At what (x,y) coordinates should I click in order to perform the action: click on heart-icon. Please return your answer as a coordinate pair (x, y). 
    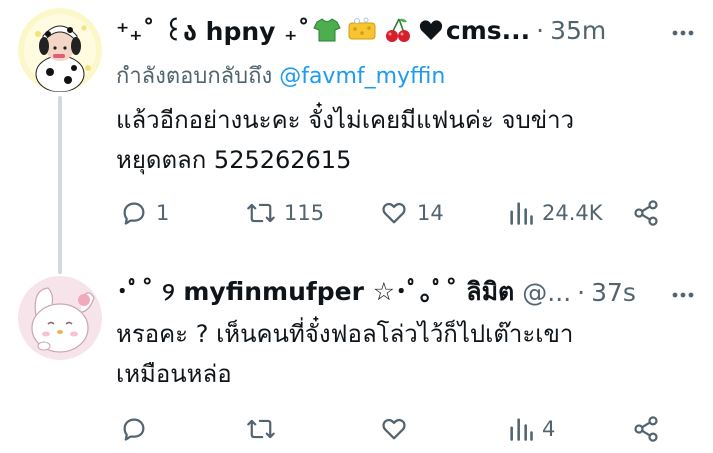
    Looking at the image, I should click on (431, 30).